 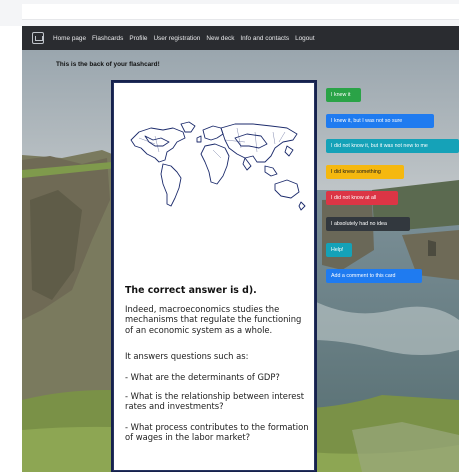 I want to click on nav-info-and-contacts: Info and contacts, so click(x=264, y=38).